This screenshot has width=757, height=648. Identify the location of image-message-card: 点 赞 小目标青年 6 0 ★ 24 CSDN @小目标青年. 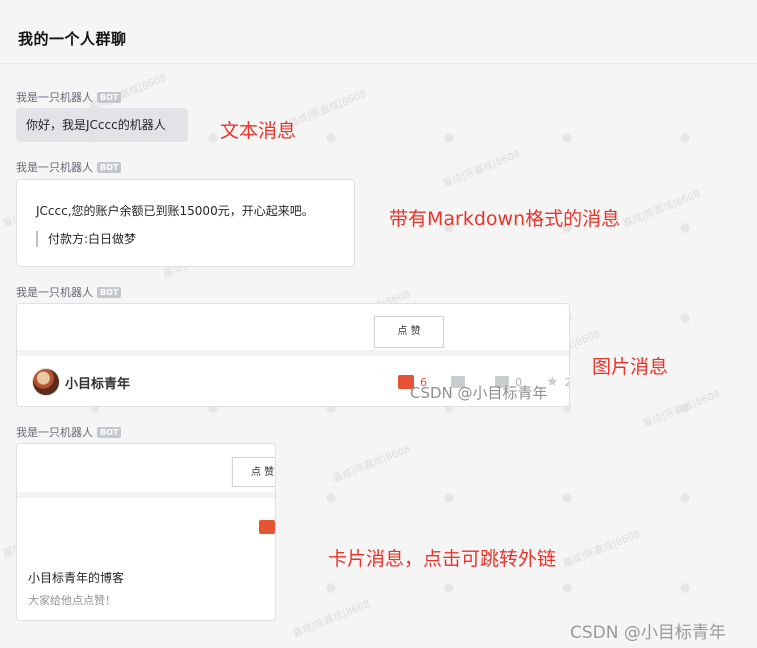
(293, 355).